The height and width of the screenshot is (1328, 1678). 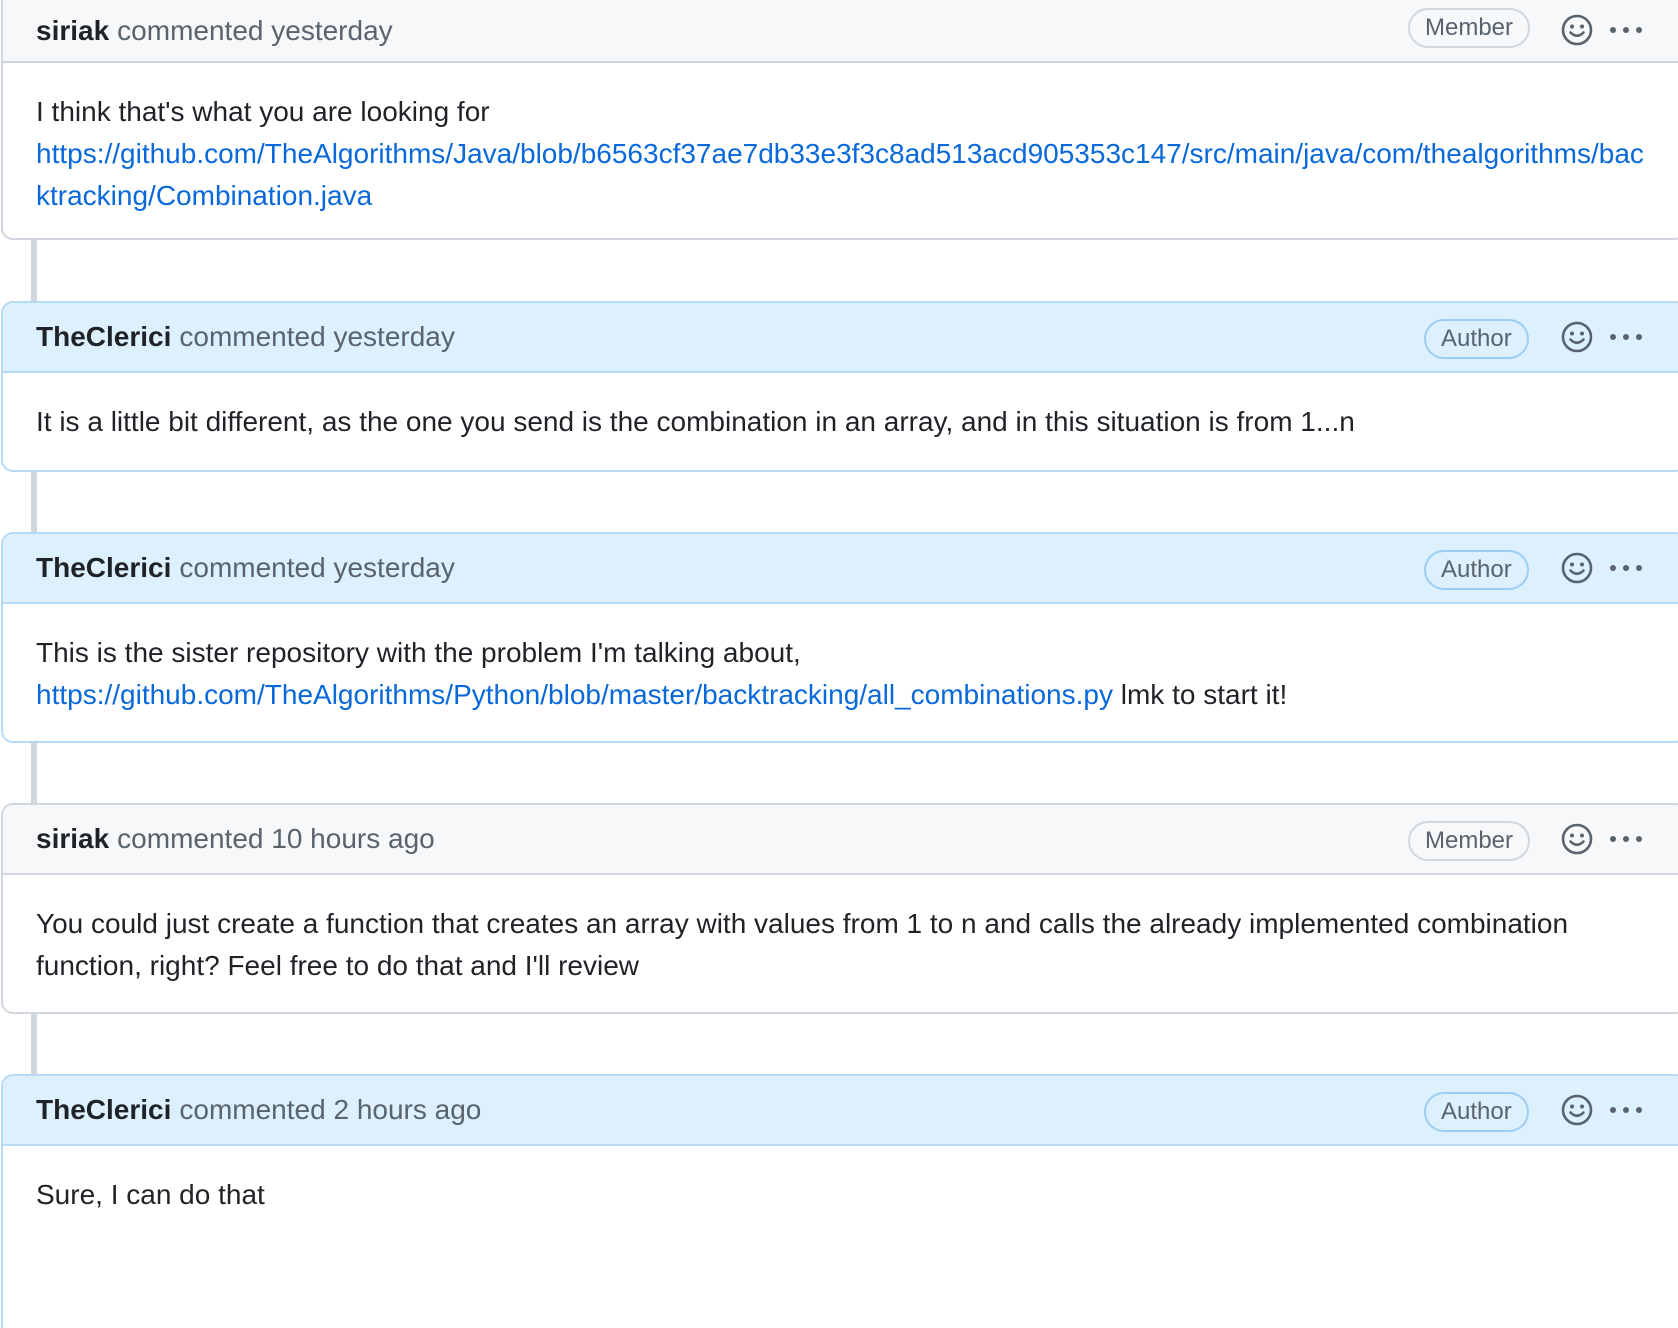 What do you see at coordinates (263, 111) in the screenshot?
I see `comment-text: I think that's what you are looking for` at bounding box center [263, 111].